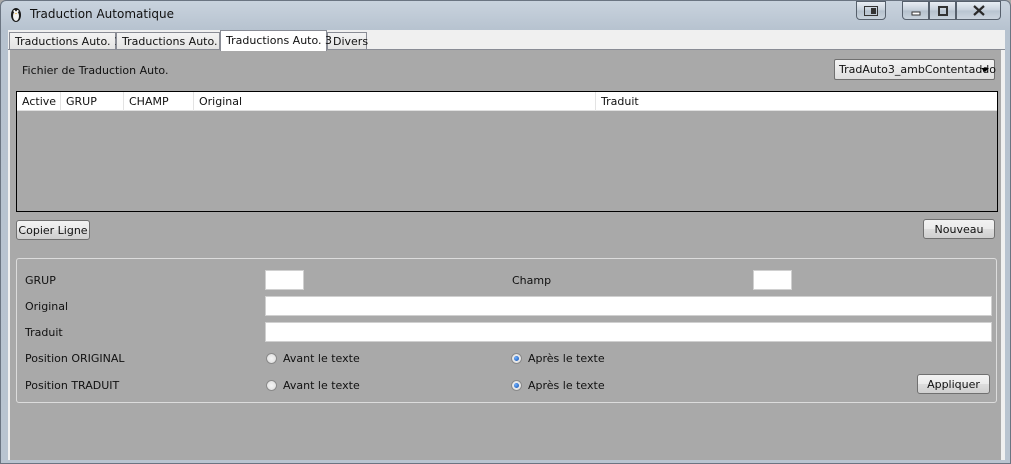  I want to click on tab-label: Divers, so click(351, 41).